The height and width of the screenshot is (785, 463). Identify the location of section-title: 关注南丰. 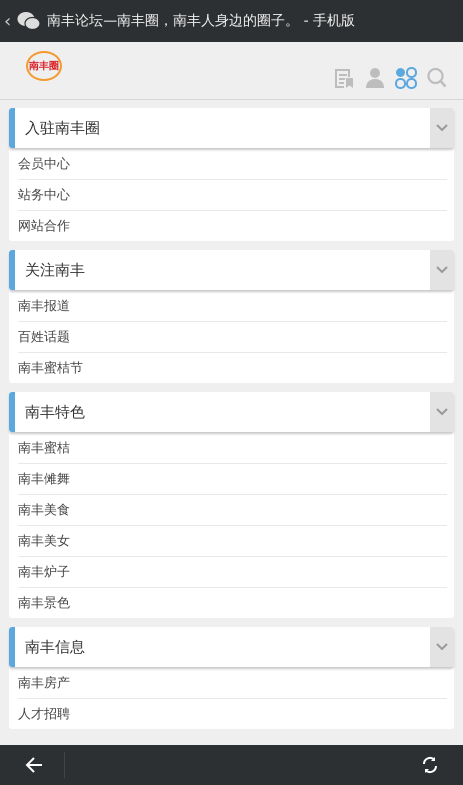
(55, 270).